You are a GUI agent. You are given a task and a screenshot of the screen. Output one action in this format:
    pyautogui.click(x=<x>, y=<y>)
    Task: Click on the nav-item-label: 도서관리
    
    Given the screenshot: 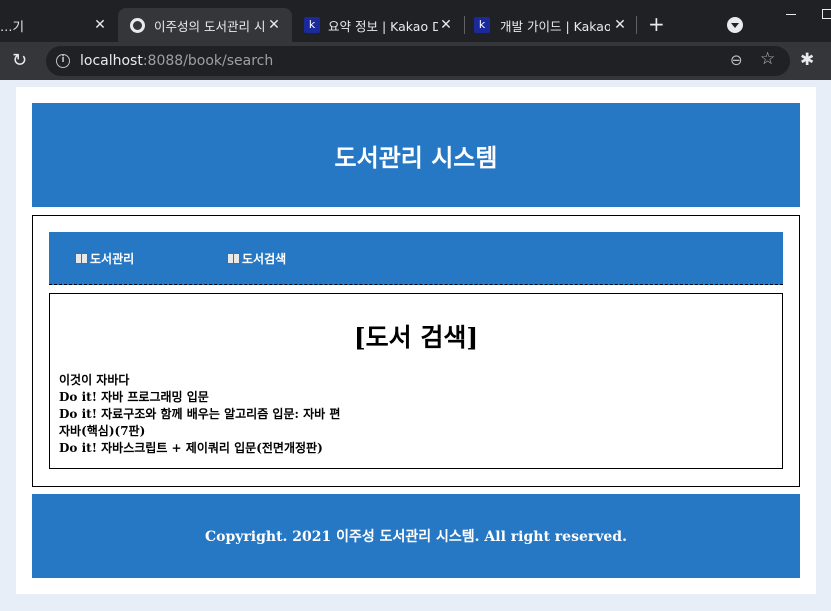 What is the action you would take?
    pyautogui.click(x=112, y=259)
    